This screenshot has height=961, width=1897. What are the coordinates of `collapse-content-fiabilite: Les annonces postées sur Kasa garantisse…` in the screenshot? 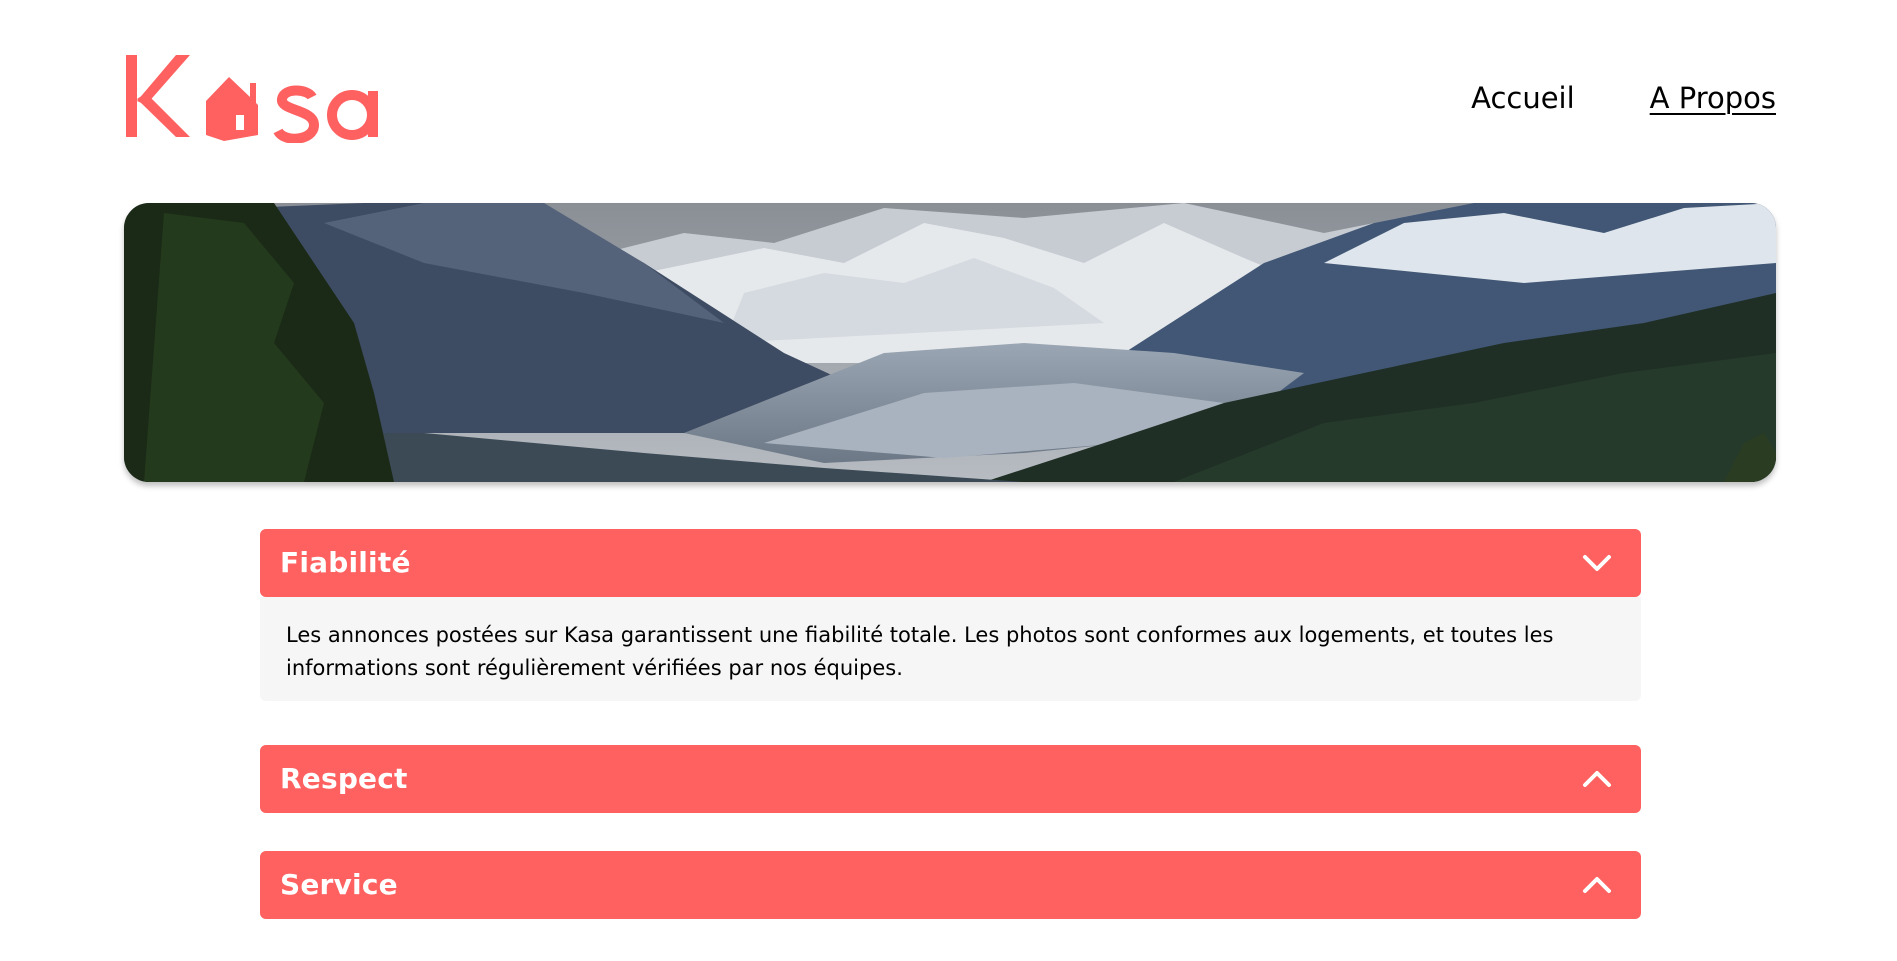 It's located at (950, 649).